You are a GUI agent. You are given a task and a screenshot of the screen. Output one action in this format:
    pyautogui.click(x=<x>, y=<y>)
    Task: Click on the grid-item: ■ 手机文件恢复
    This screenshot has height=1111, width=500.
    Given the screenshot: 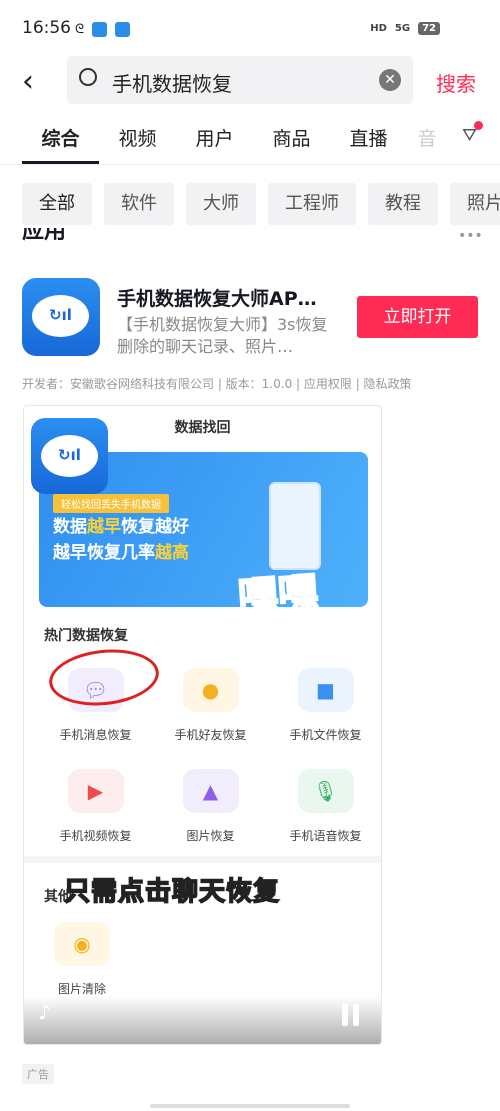 What is the action you would take?
    pyautogui.click(x=324, y=705)
    